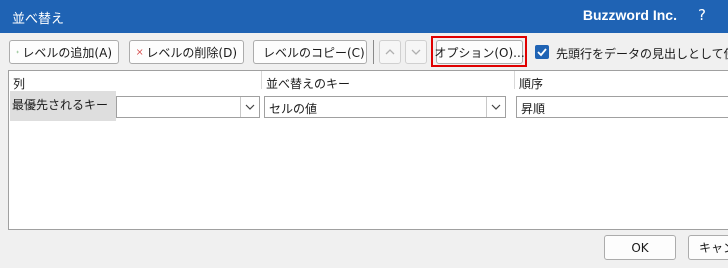  I want to click on company-name: Buzzword Inc., so click(629, 15).